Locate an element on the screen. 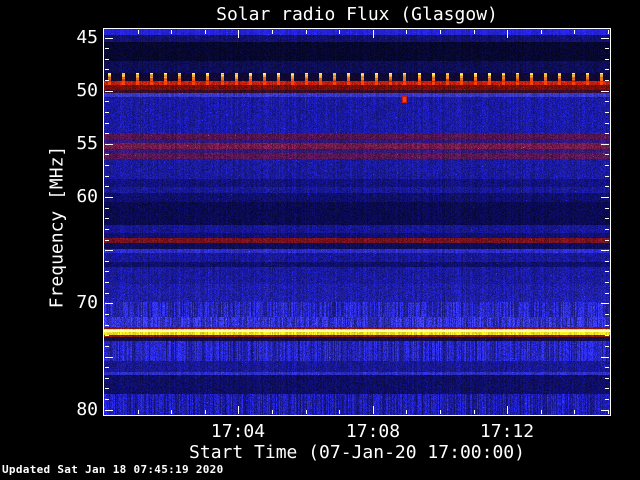  x-tick-label: 17:12 is located at coordinates (507, 431).